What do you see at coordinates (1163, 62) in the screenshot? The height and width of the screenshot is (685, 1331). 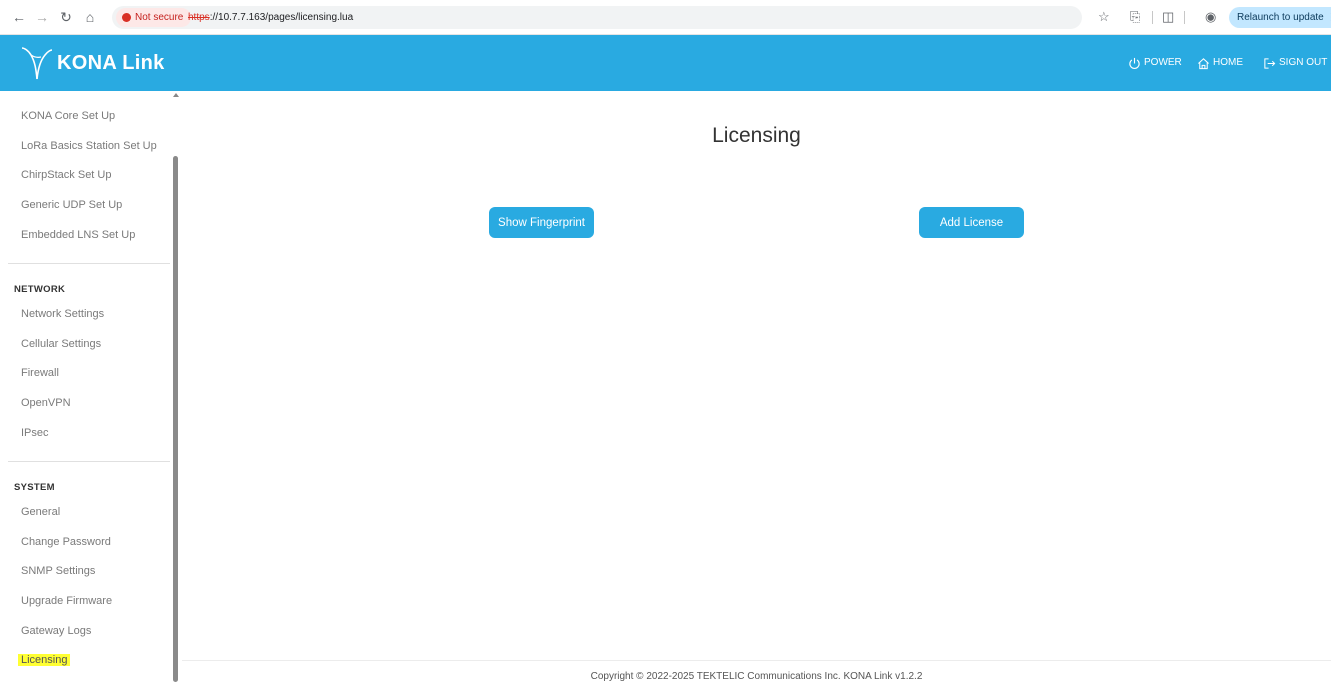 I see `power-label: POWER` at bounding box center [1163, 62].